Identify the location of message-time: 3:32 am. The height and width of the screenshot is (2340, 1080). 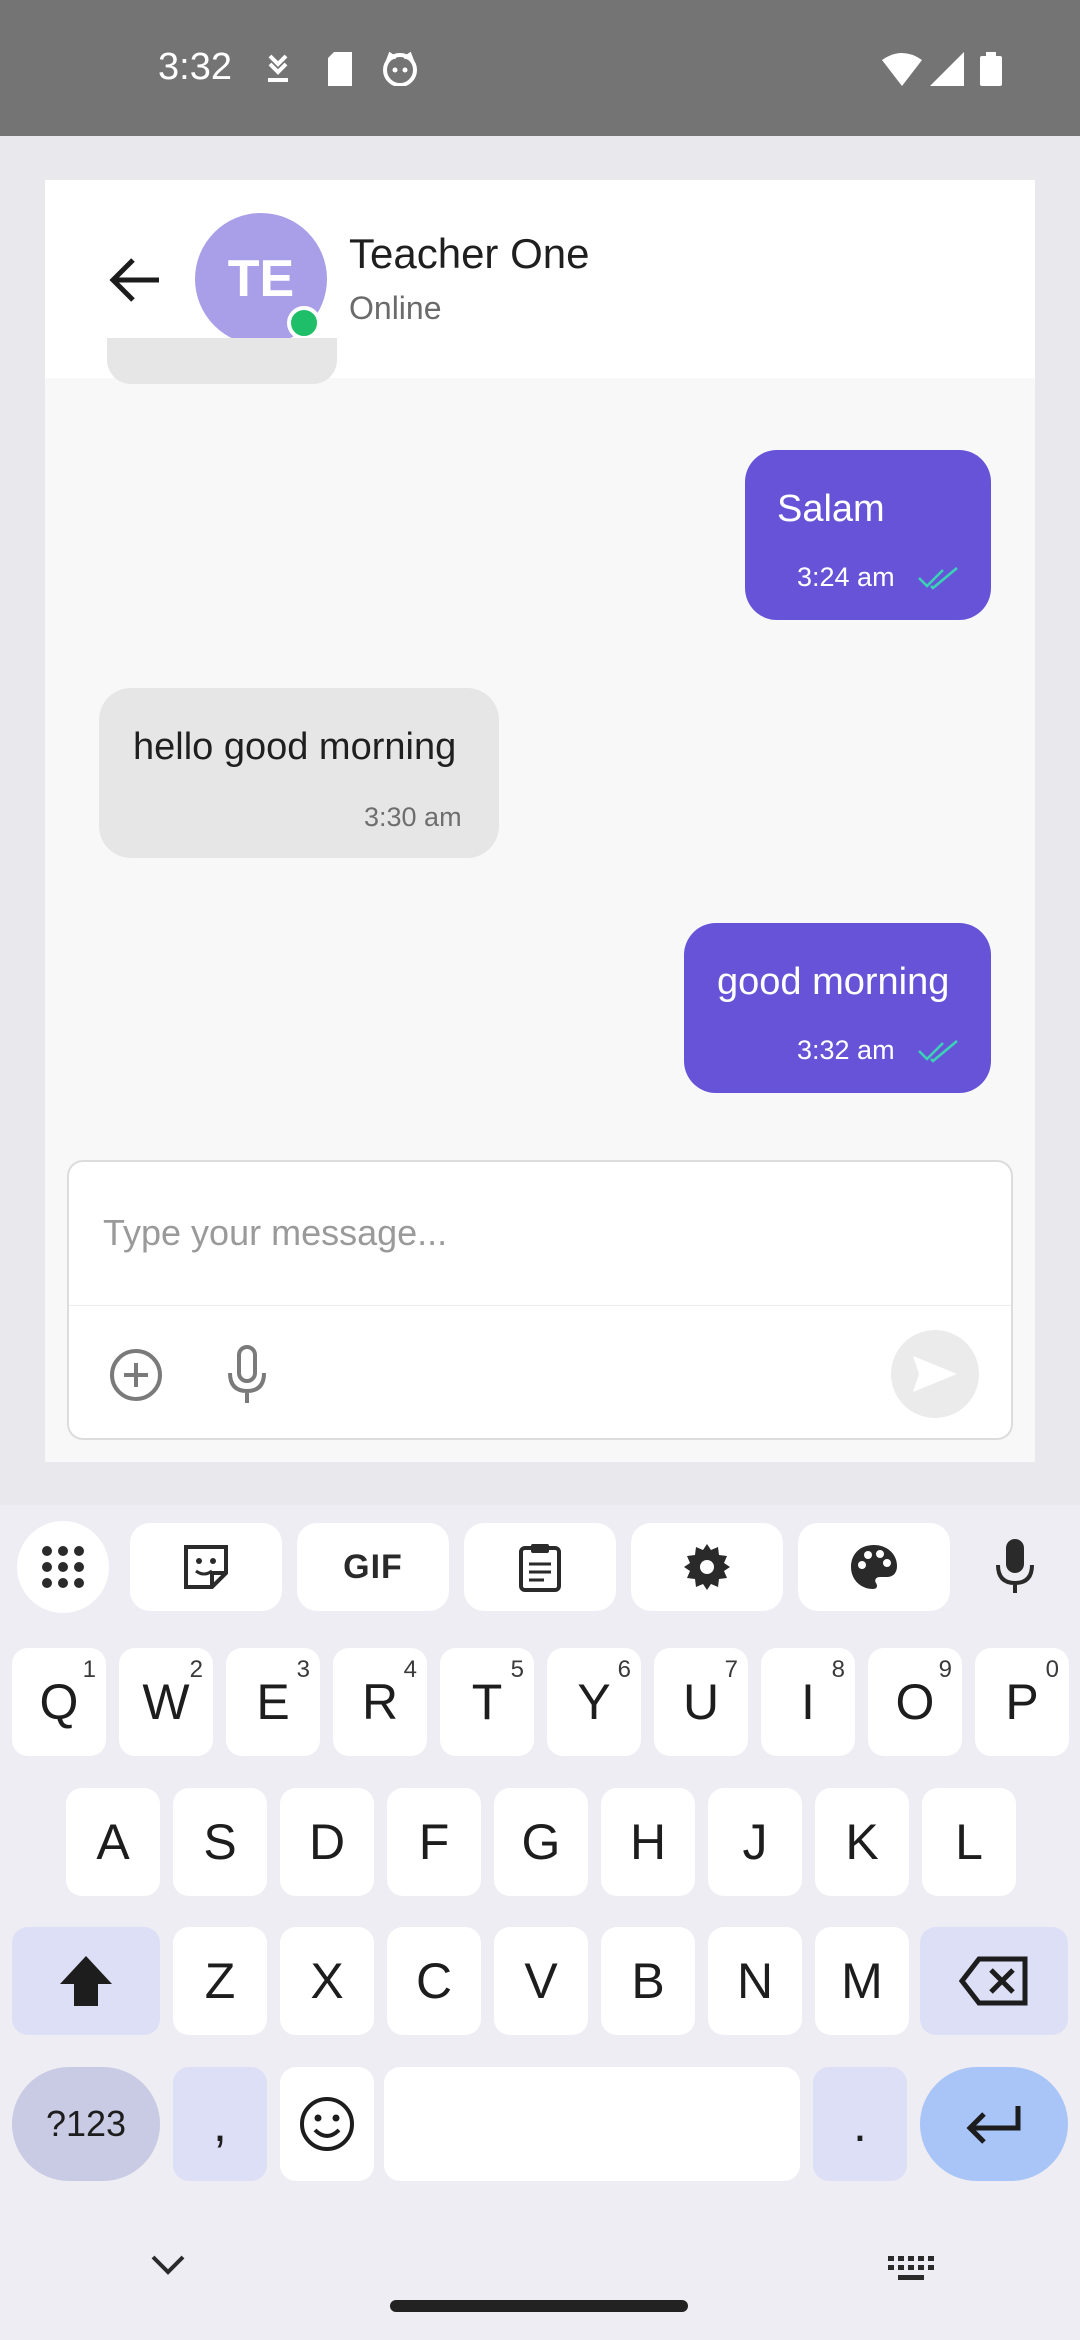
(846, 1050).